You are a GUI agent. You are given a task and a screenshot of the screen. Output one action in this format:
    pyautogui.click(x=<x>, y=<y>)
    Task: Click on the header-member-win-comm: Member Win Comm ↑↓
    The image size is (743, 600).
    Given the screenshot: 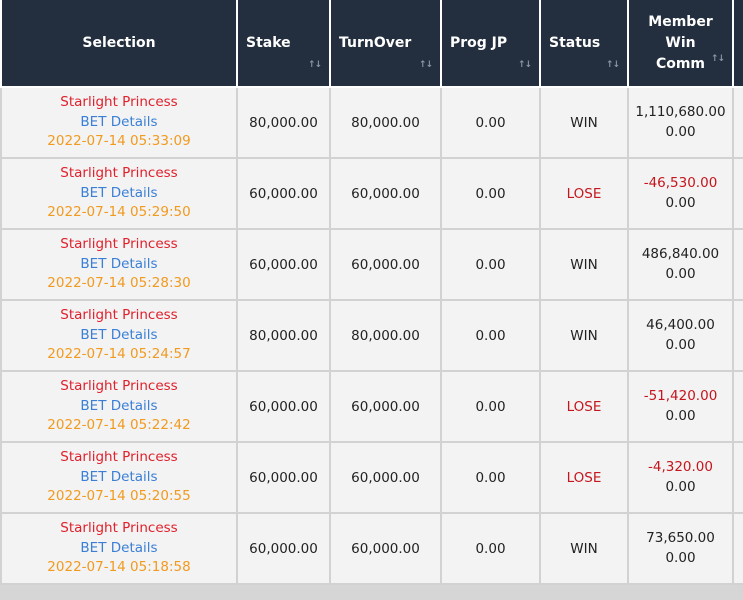 What is the action you would take?
    pyautogui.click(x=680, y=44)
    